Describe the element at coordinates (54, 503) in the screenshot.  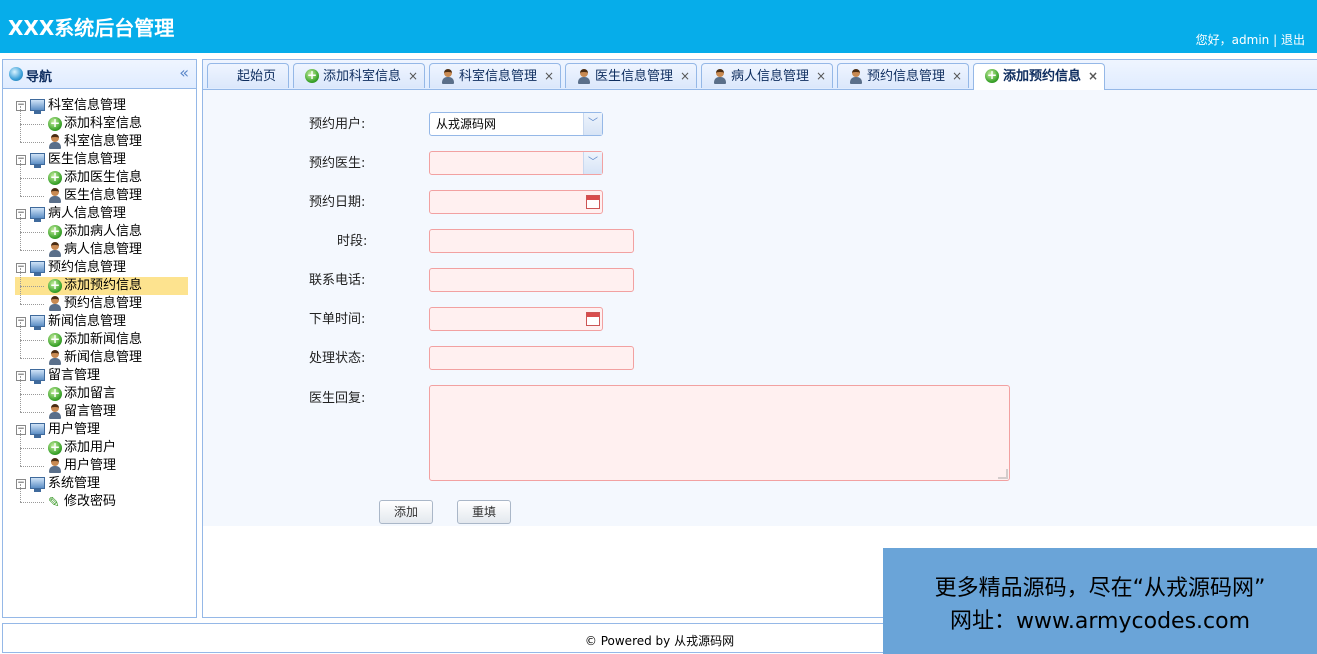
I see `pencil-icon: ✎` at that location.